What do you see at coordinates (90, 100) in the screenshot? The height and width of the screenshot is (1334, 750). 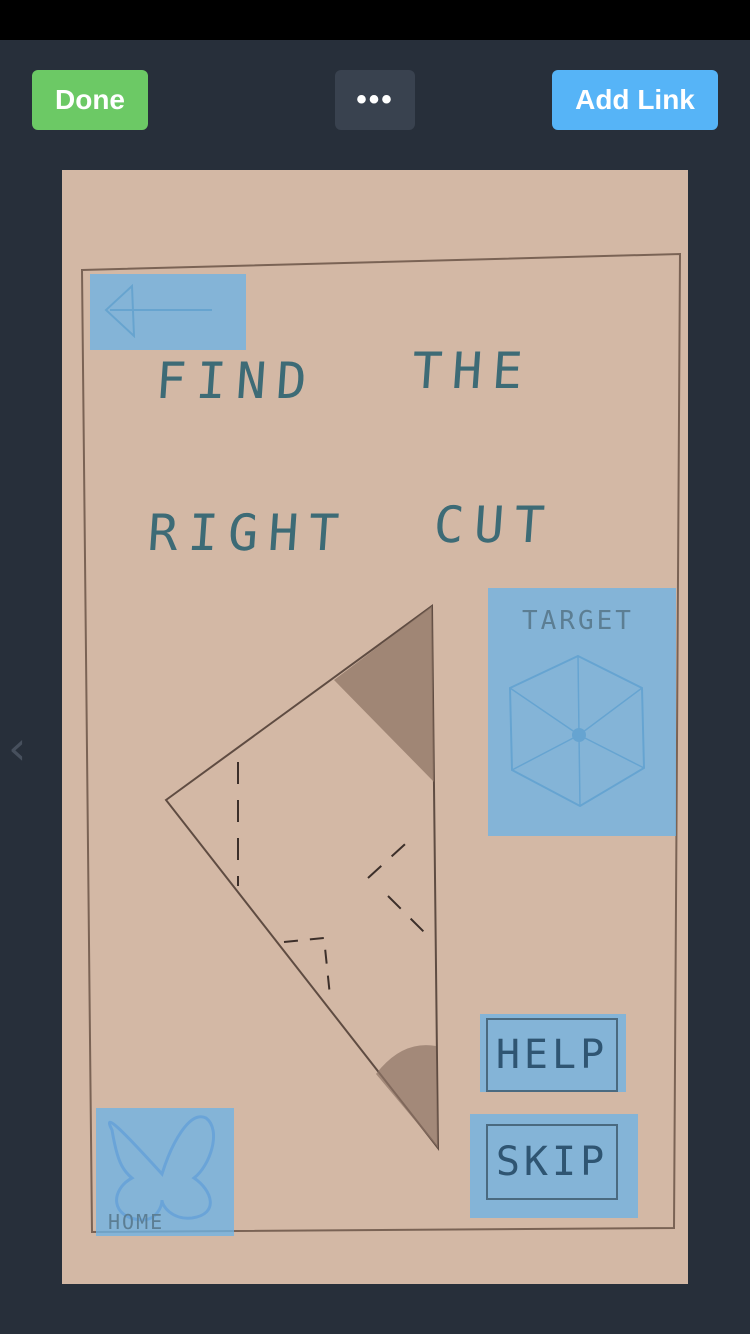 I see `done-button: Done` at bounding box center [90, 100].